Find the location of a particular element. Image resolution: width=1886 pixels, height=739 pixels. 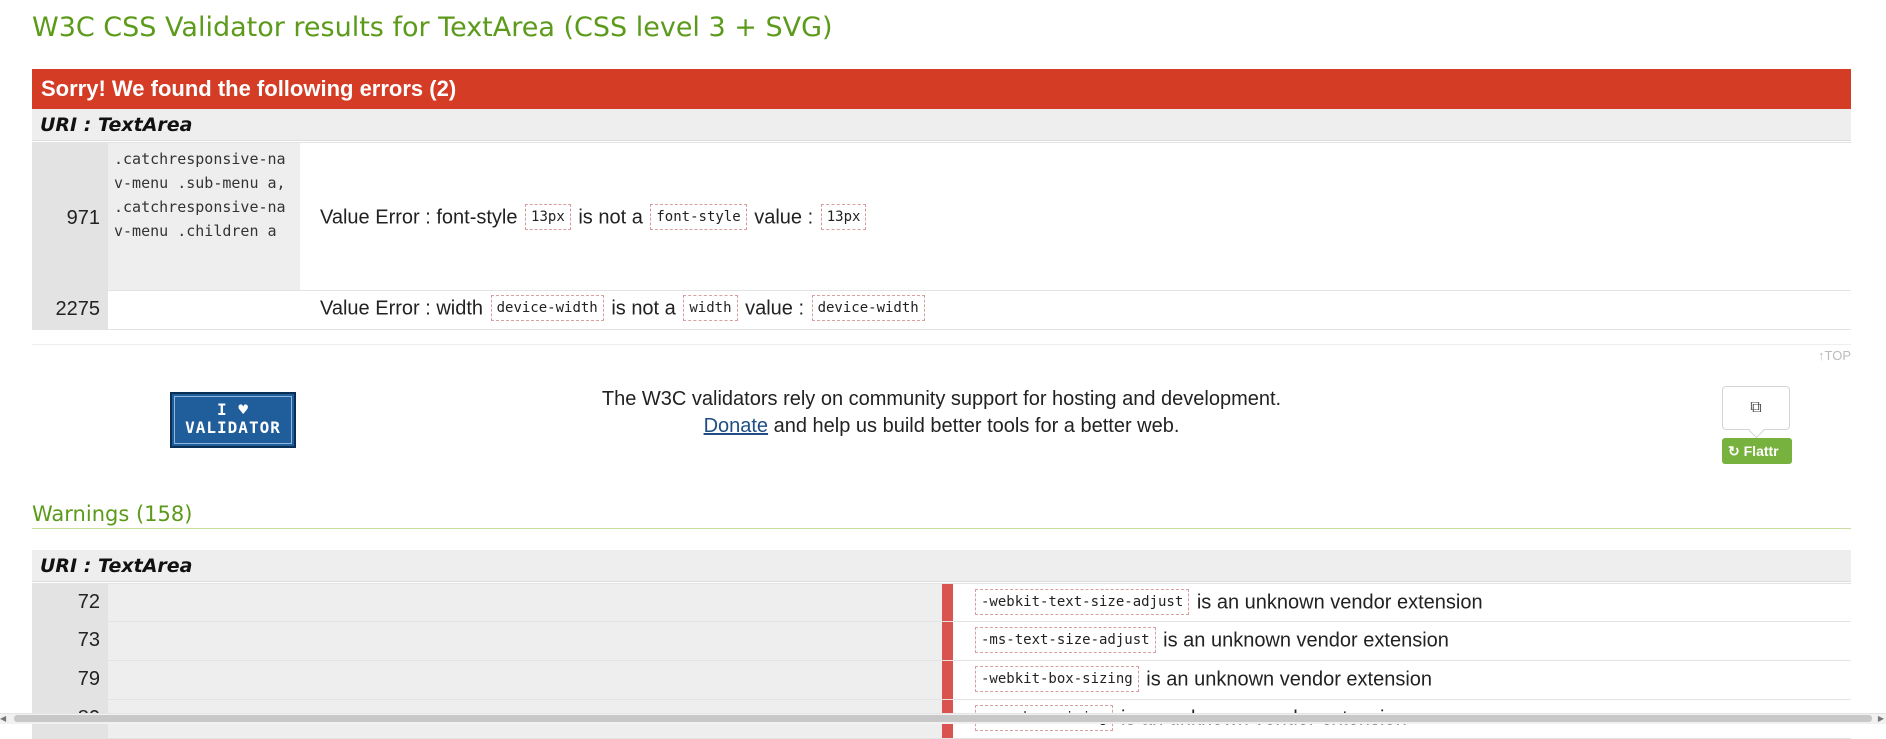

error-line-number: 2275 is located at coordinates (70, 310).